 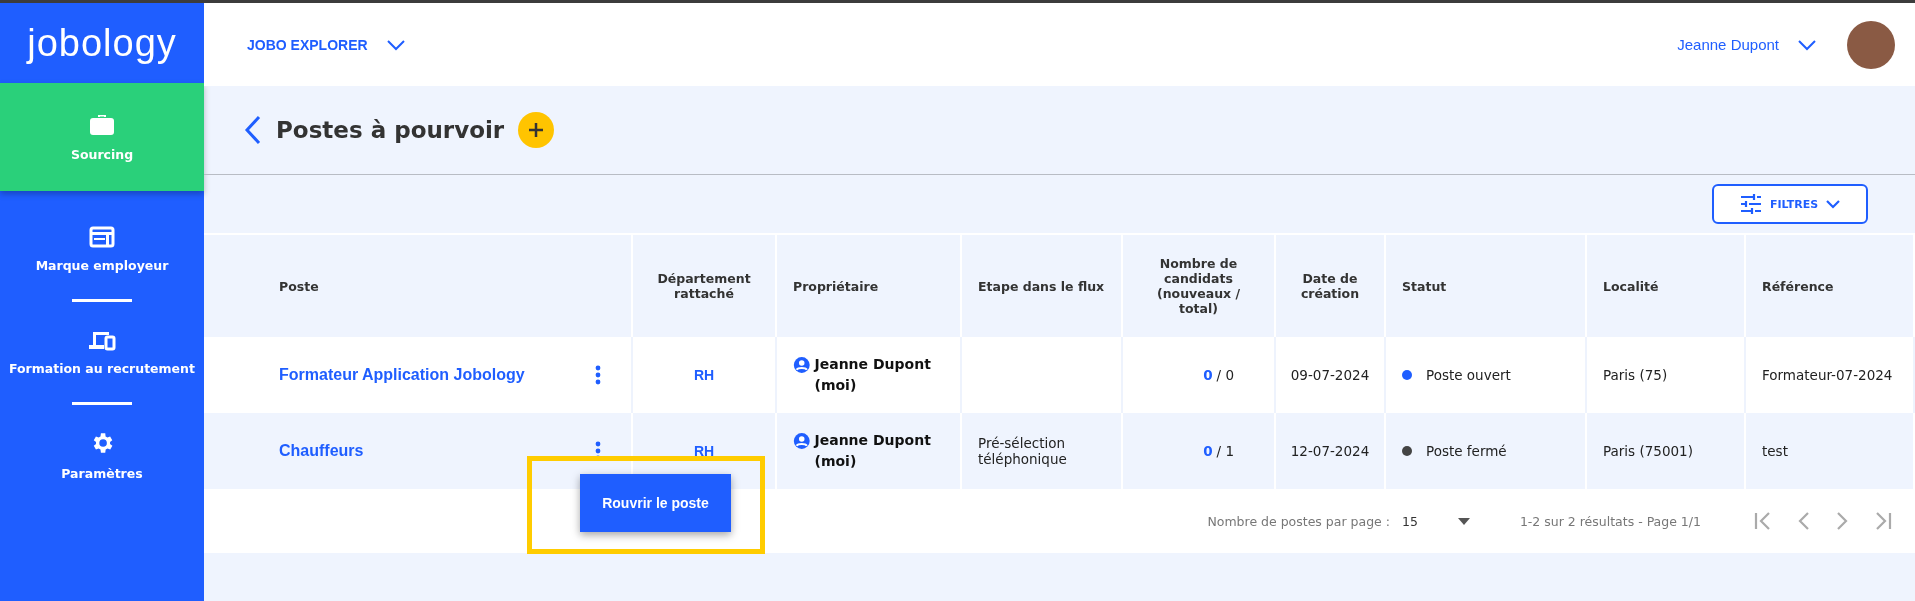 What do you see at coordinates (705, 285) in the screenshot?
I see `column-header: Département rattaché` at bounding box center [705, 285].